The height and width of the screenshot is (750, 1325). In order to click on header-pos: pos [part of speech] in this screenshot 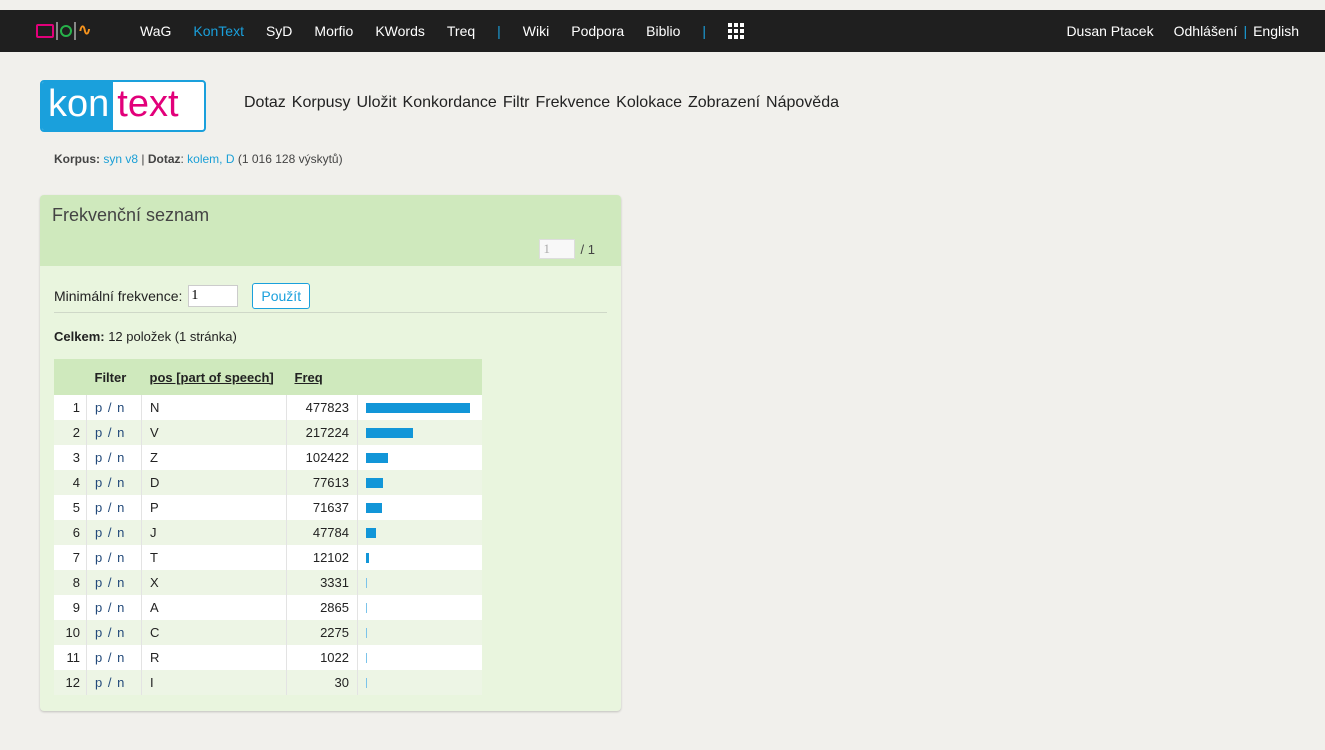, I will do `click(214, 377)`.